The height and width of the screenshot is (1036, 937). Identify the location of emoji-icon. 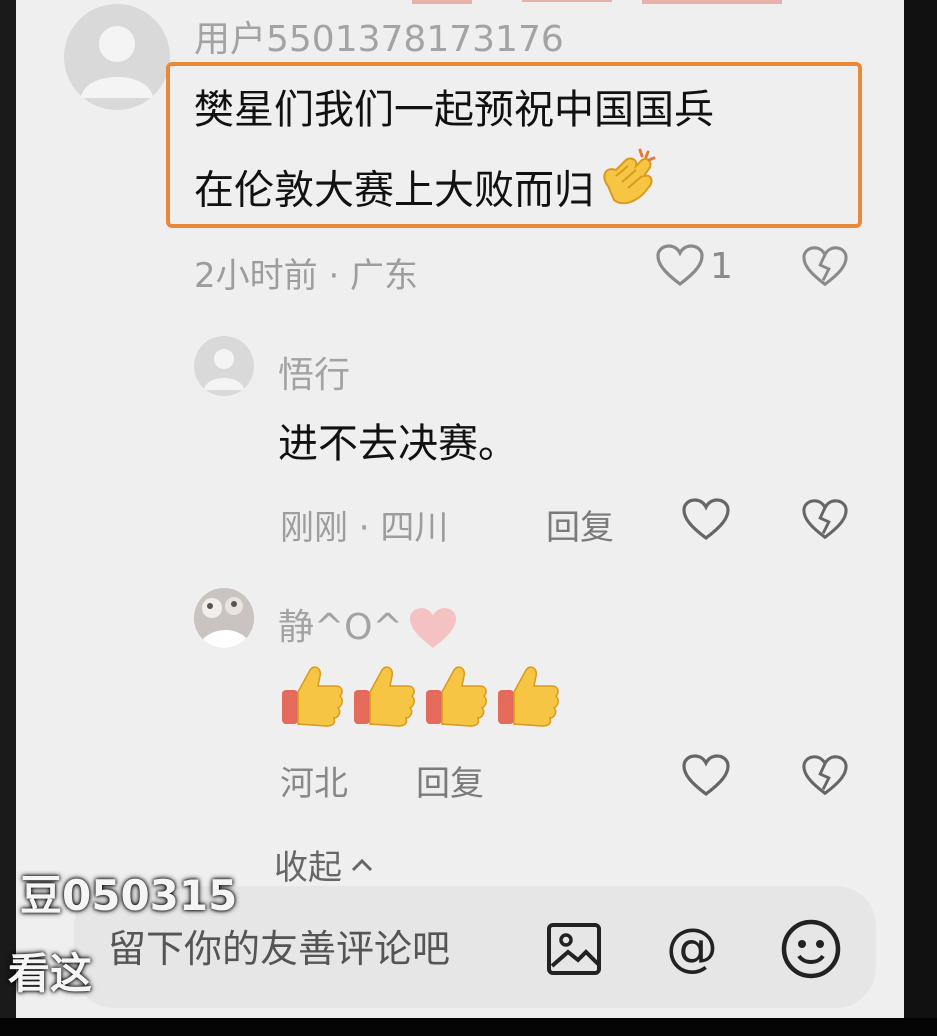
(811, 949).